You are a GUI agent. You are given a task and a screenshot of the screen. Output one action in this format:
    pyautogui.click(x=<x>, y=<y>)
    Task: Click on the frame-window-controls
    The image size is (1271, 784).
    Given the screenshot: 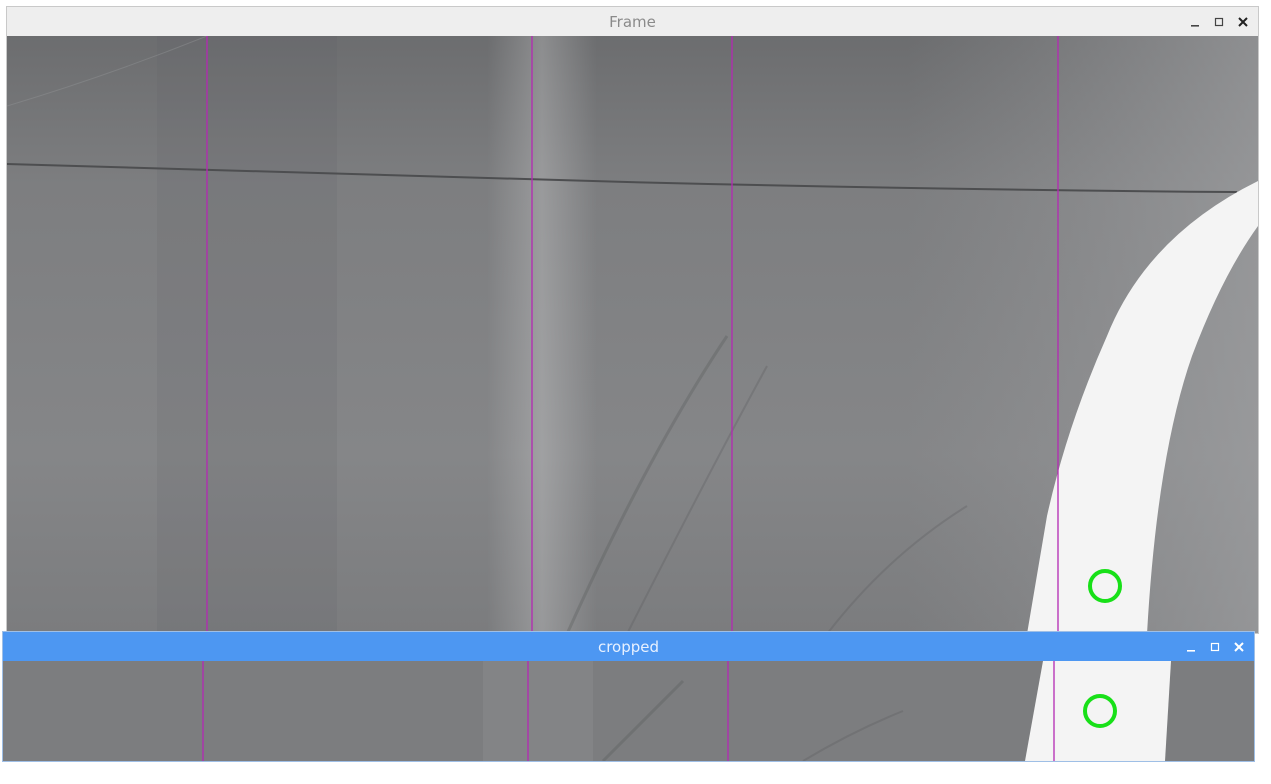 What is the action you would take?
    pyautogui.click(x=1219, y=21)
    